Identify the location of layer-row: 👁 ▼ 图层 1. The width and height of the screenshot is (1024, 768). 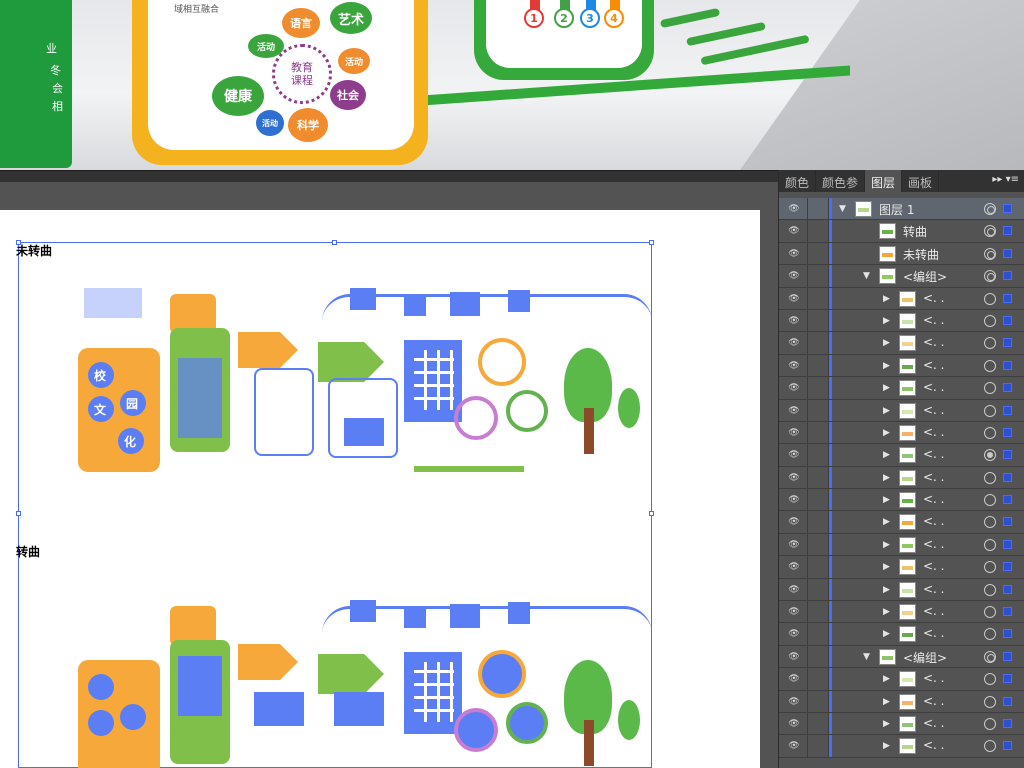
(901, 209).